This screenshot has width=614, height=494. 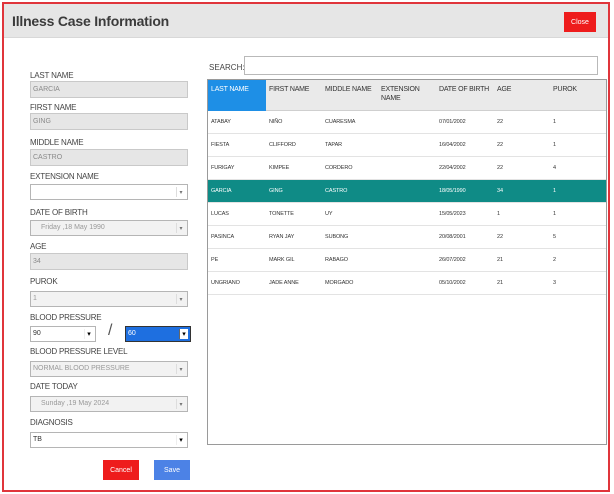 I want to click on table-cell: 16/04/2002, so click(x=452, y=145).